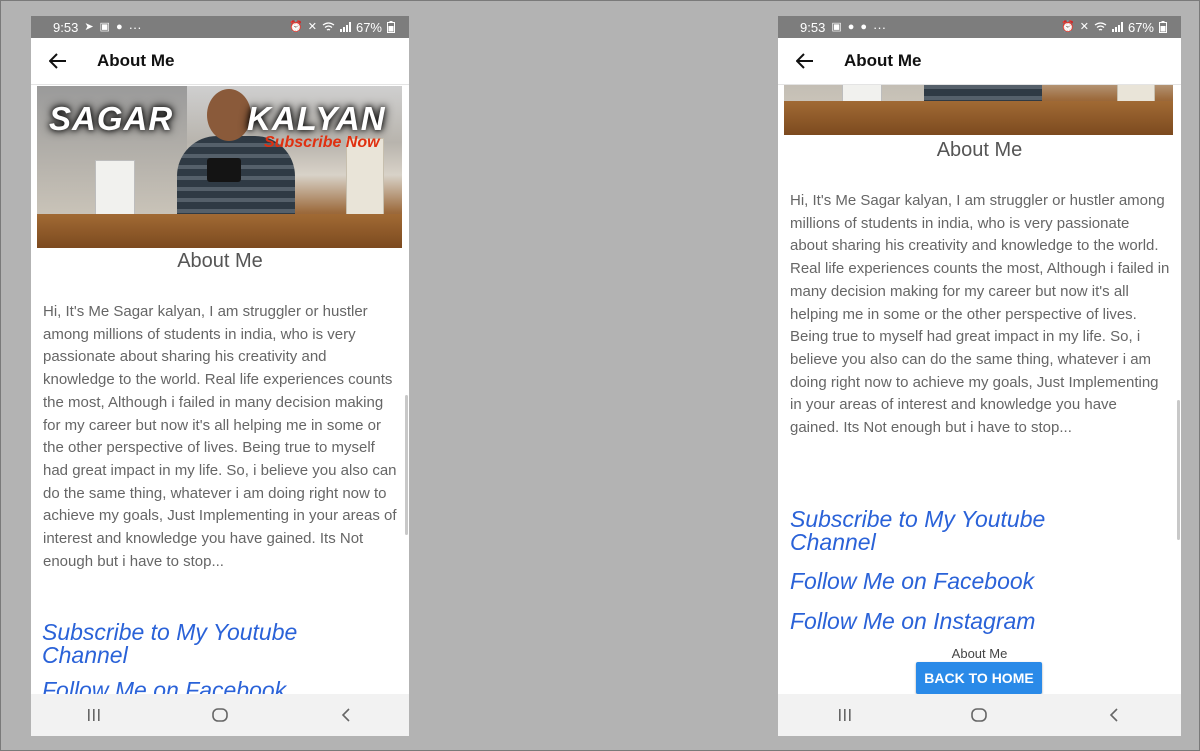 The image size is (1200, 751). Describe the element at coordinates (979, 653) in the screenshot. I see `footer-label: About Me` at that location.